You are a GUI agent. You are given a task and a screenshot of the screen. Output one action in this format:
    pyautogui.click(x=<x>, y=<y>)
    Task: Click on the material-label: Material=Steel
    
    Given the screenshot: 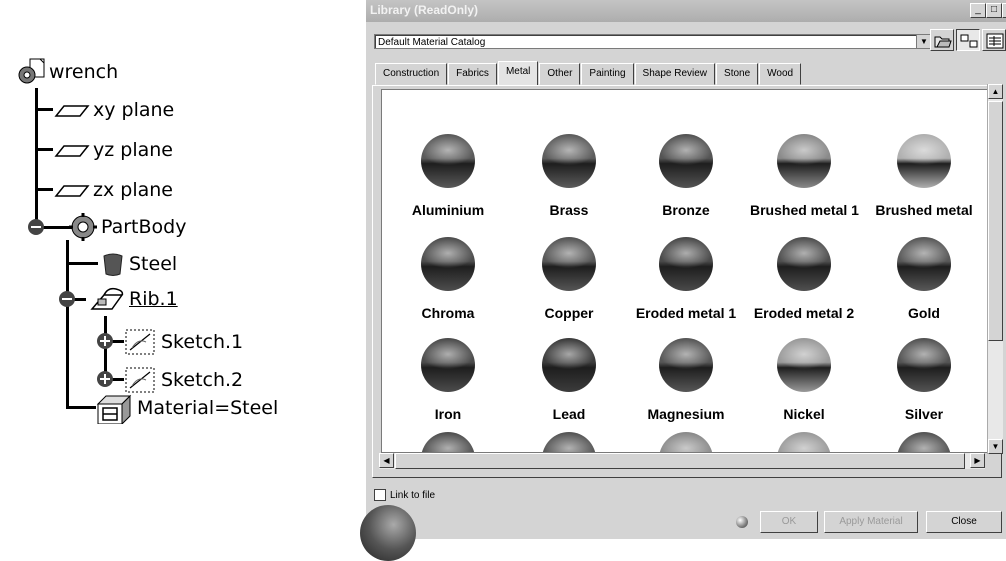 What is the action you would take?
    pyautogui.click(x=208, y=408)
    